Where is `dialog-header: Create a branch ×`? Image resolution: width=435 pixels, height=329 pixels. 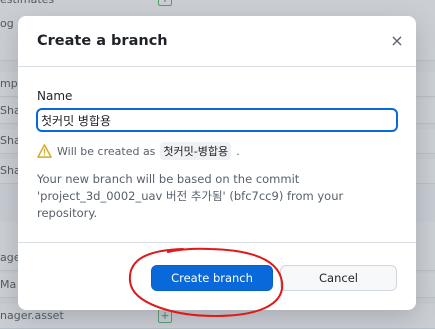
dialog-header: Create a branch × is located at coordinates (217, 41).